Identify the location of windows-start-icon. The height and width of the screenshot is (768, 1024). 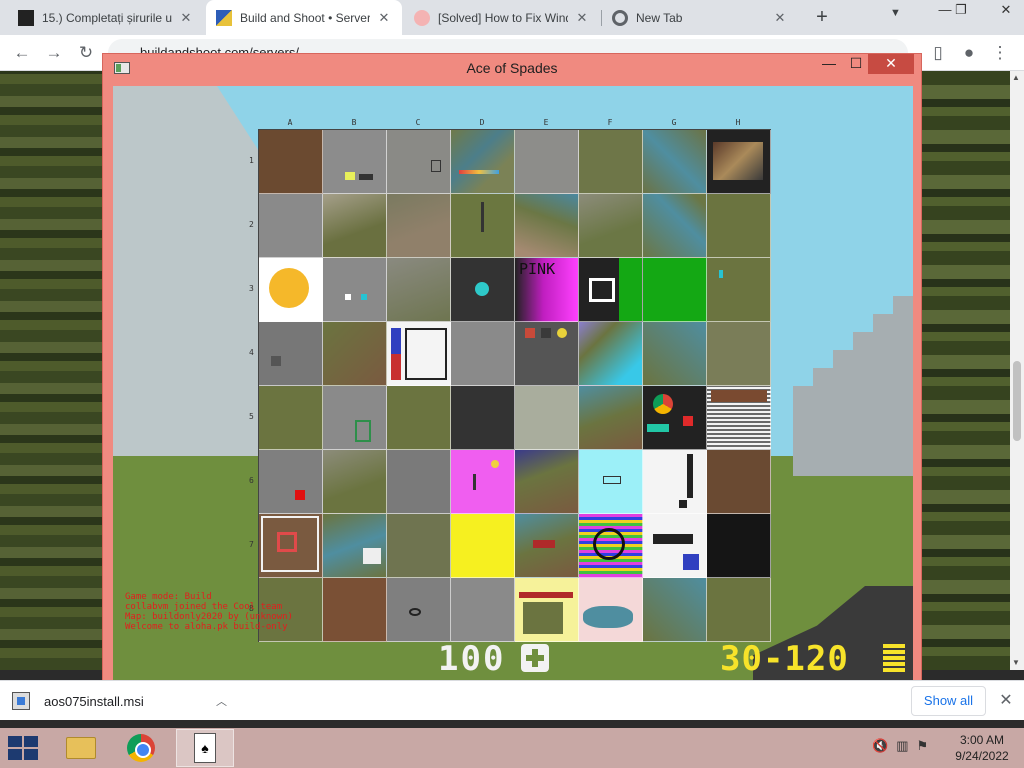
(24, 748).